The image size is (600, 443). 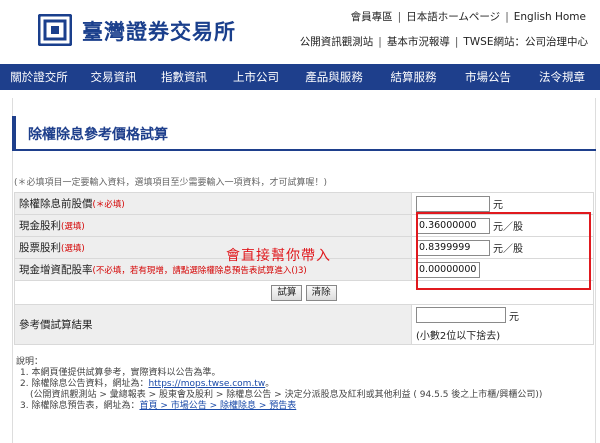 I want to click on top-links: 會員專區 | 日本語ホームページ | English Home, so click(x=468, y=16).